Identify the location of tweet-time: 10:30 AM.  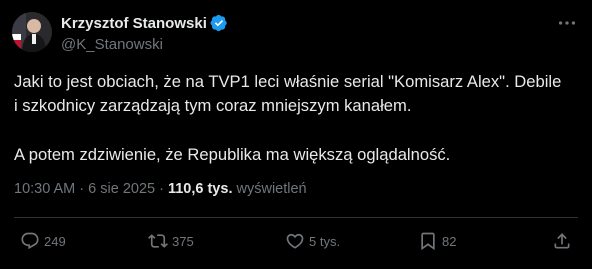
(44, 189).